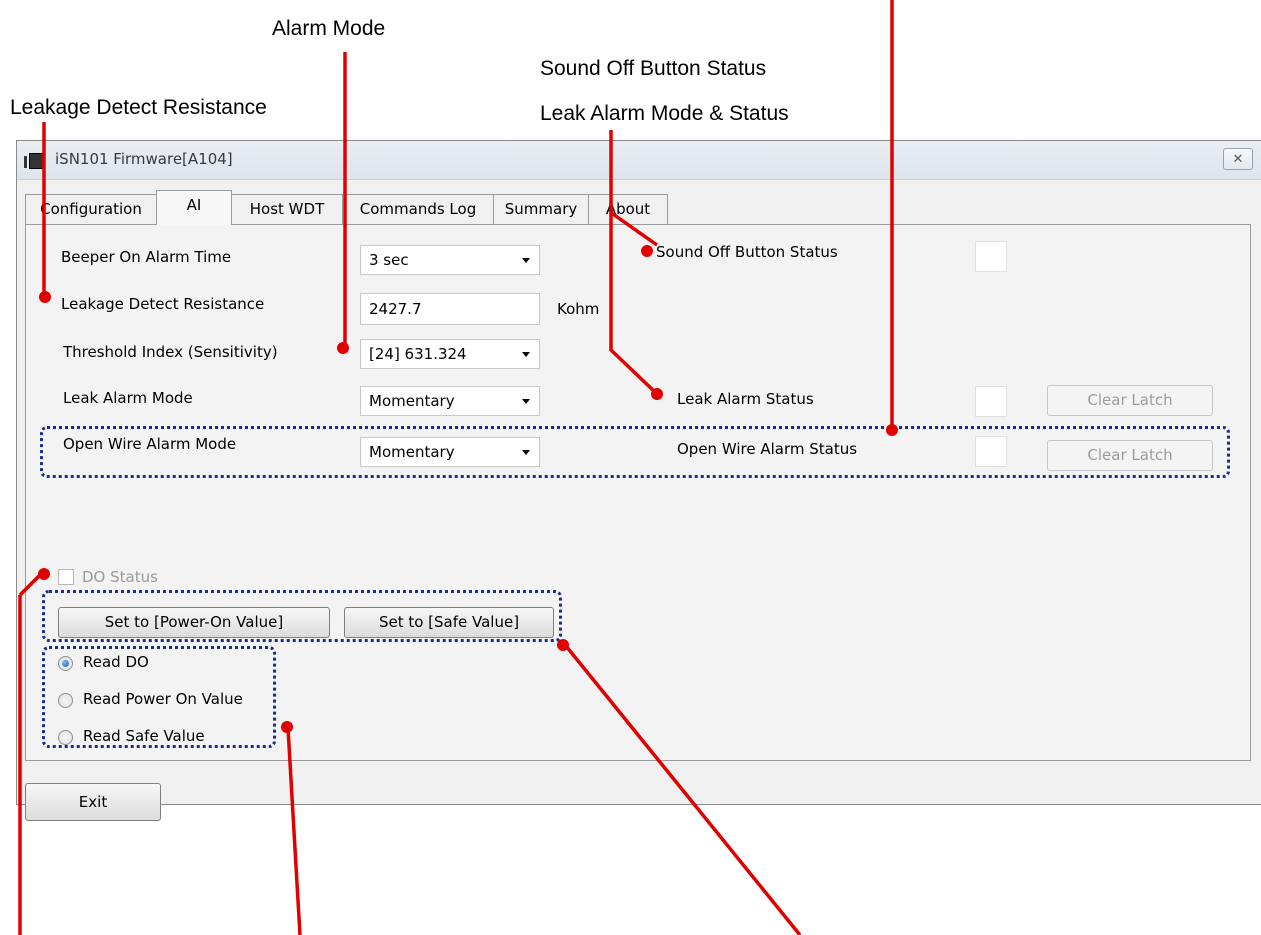 The height and width of the screenshot is (935, 1261). Describe the element at coordinates (343, 348) in the screenshot. I see `dot-threshold` at that location.